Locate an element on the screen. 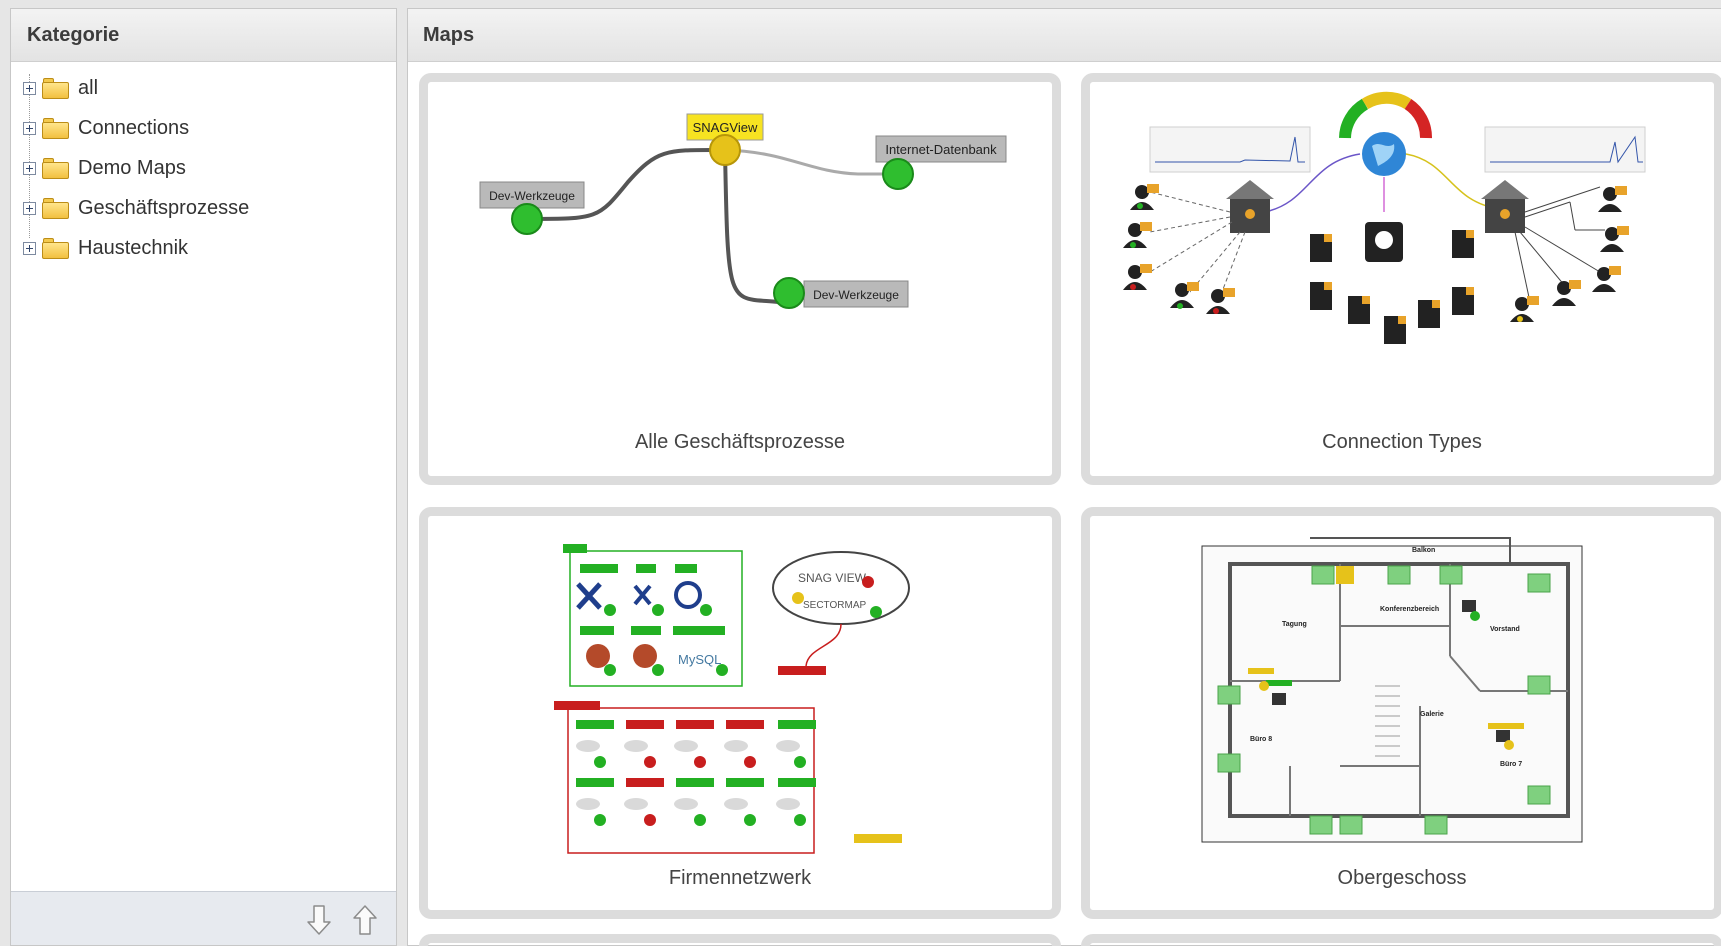 This screenshot has width=1721, height=946. svg-text: MySQL is located at coordinates (699, 659).